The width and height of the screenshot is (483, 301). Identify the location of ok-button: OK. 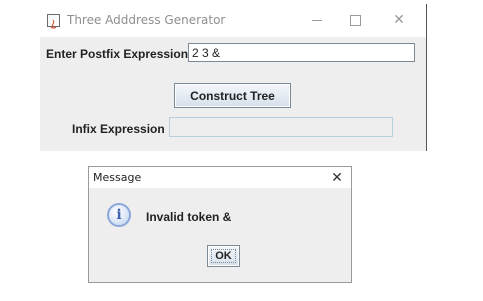
(223, 256).